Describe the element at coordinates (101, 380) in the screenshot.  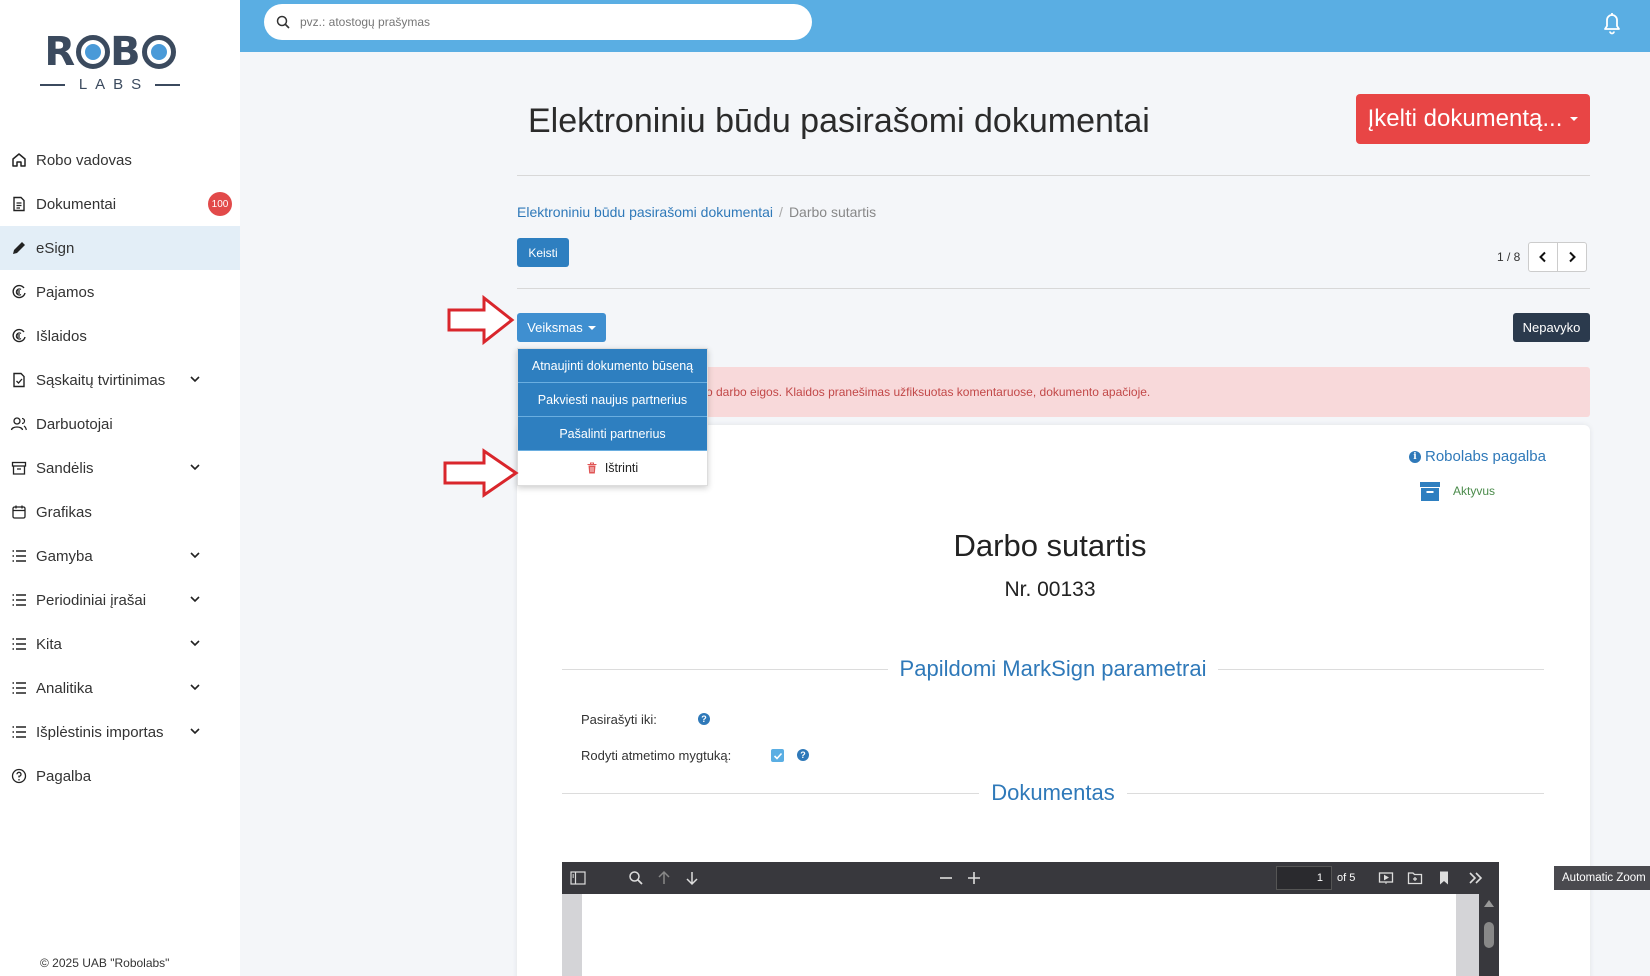
I see `sidebar-item-label: Sąskaitų tvirtinimas` at that location.